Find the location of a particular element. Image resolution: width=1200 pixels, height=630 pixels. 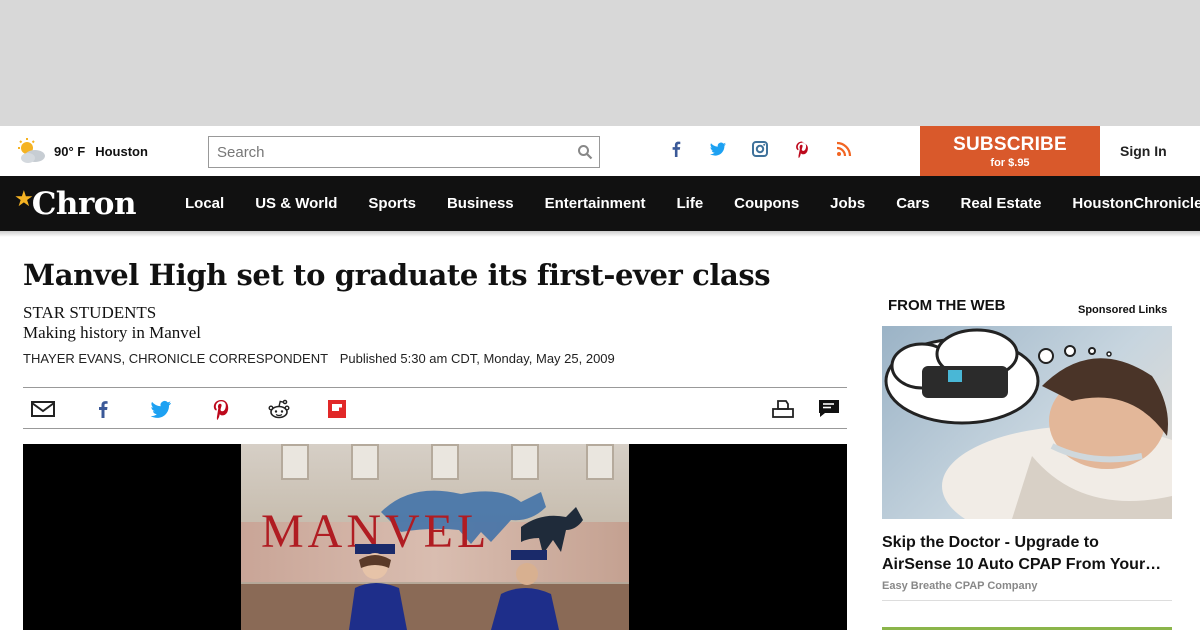

nav-item-jobs: Jobs is located at coordinates (847, 203).